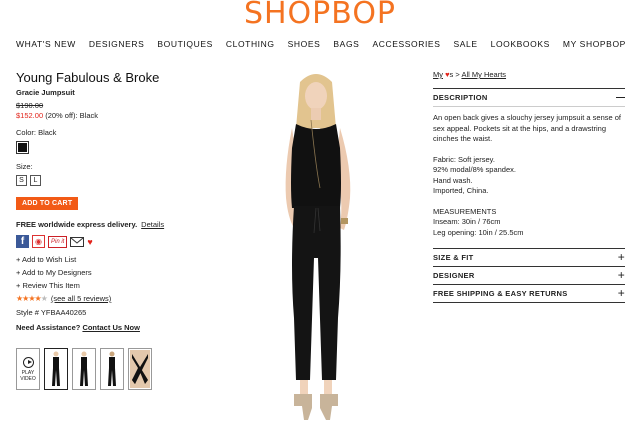 The height and width of the screenshot is (431, 640). What do you see at coordinates (103, 272) in the screenshot?
I see `add-to-my-designers-link: + Add to My Designers` at bounding box center [103, 272].